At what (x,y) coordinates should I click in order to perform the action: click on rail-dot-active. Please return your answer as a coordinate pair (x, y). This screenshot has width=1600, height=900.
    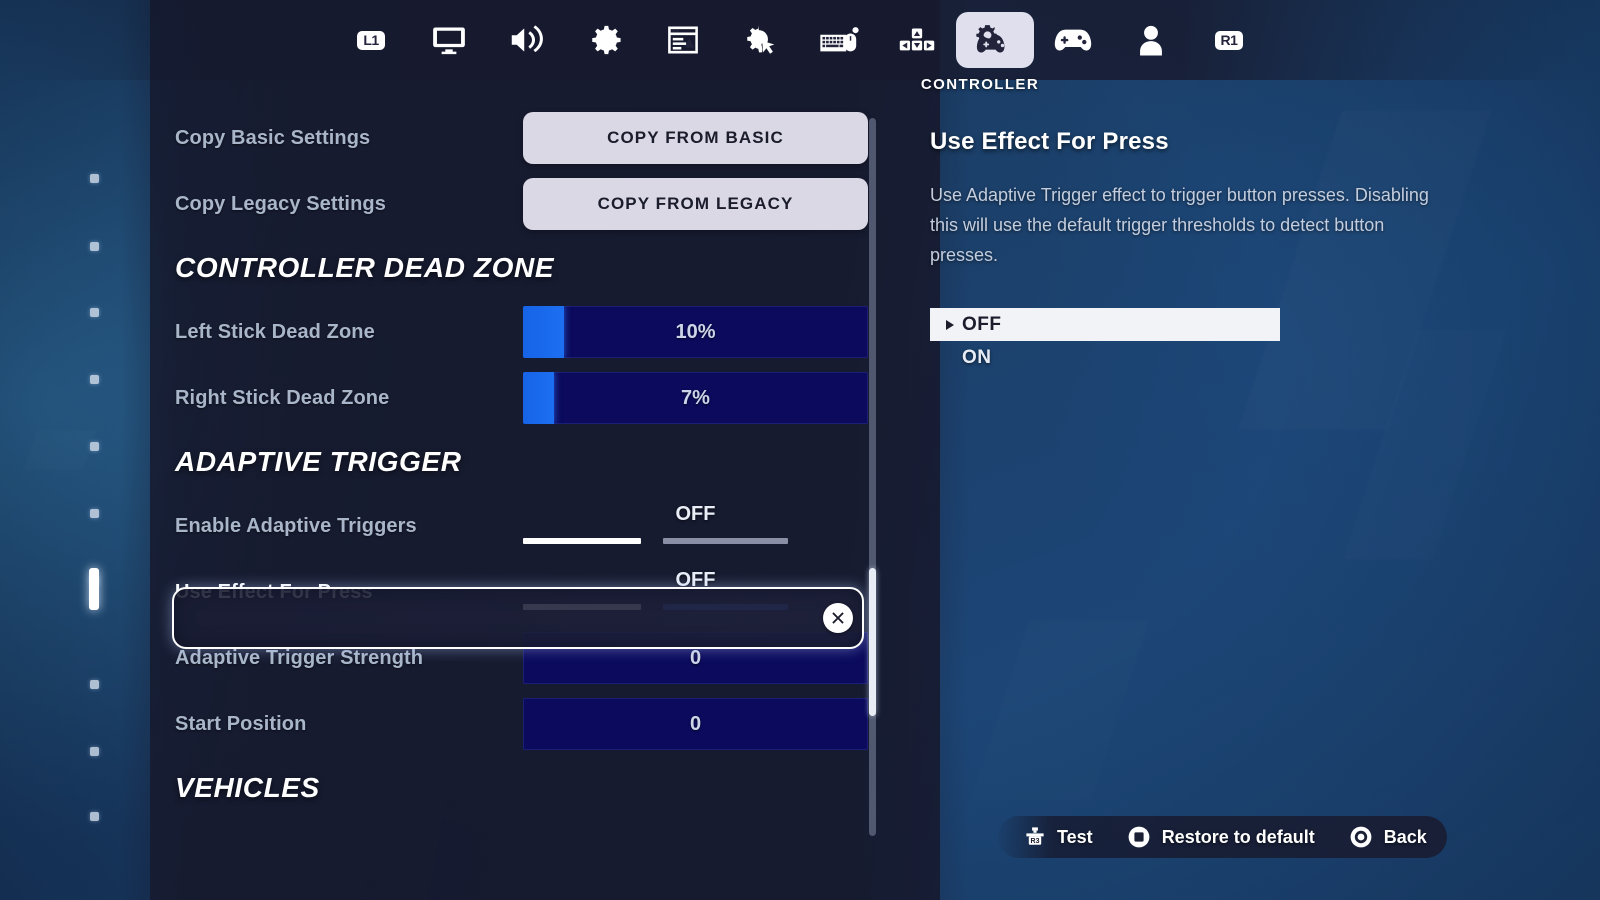
    Looking at the image, I should click on (94, 589).